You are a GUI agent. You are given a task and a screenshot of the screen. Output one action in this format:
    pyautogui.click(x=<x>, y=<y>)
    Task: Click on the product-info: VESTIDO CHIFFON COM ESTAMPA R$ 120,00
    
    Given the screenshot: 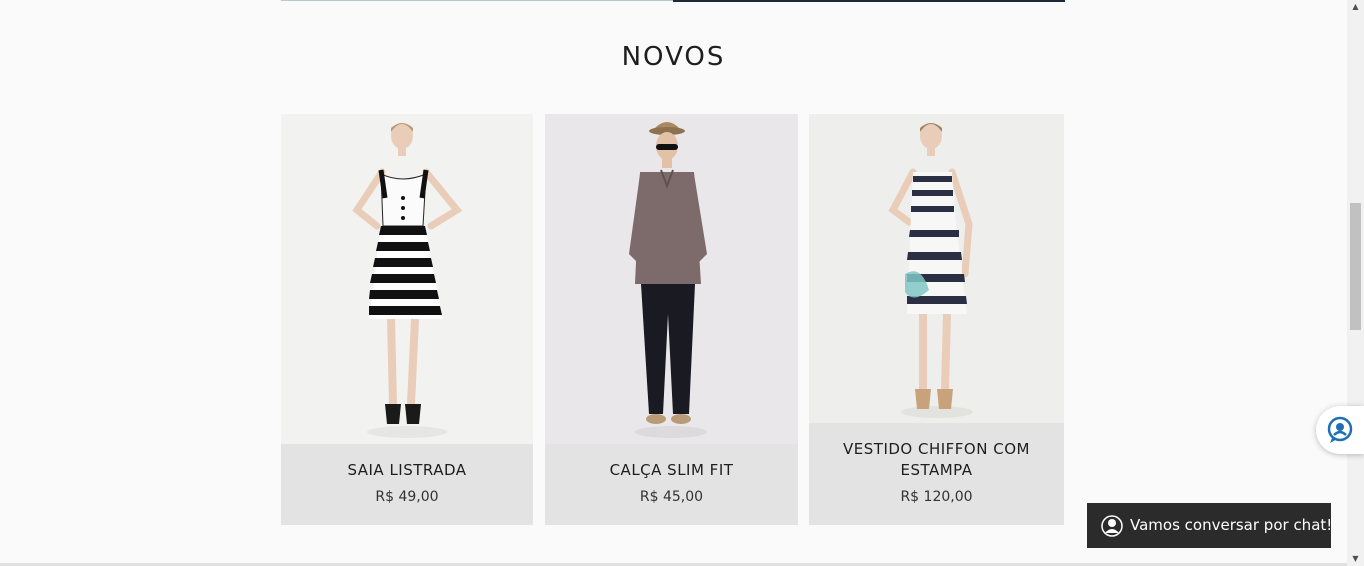 What is the action you would take?
    pyautogui.click(x=936, y=474)
    